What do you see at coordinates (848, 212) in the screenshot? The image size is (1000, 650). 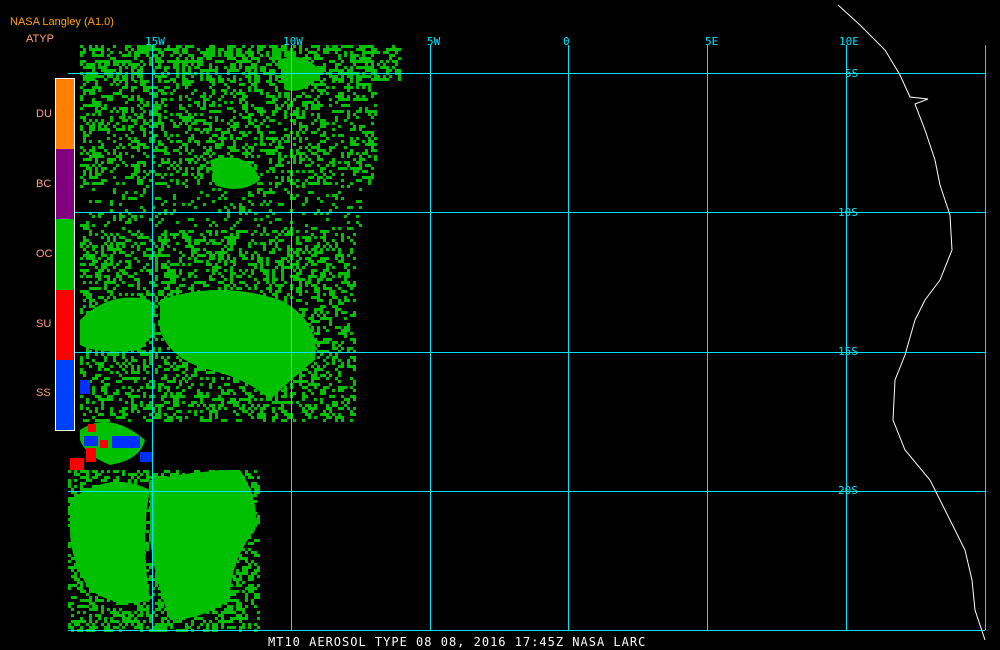 I see `lat-label: 10S` at bounding box center [848, 212].